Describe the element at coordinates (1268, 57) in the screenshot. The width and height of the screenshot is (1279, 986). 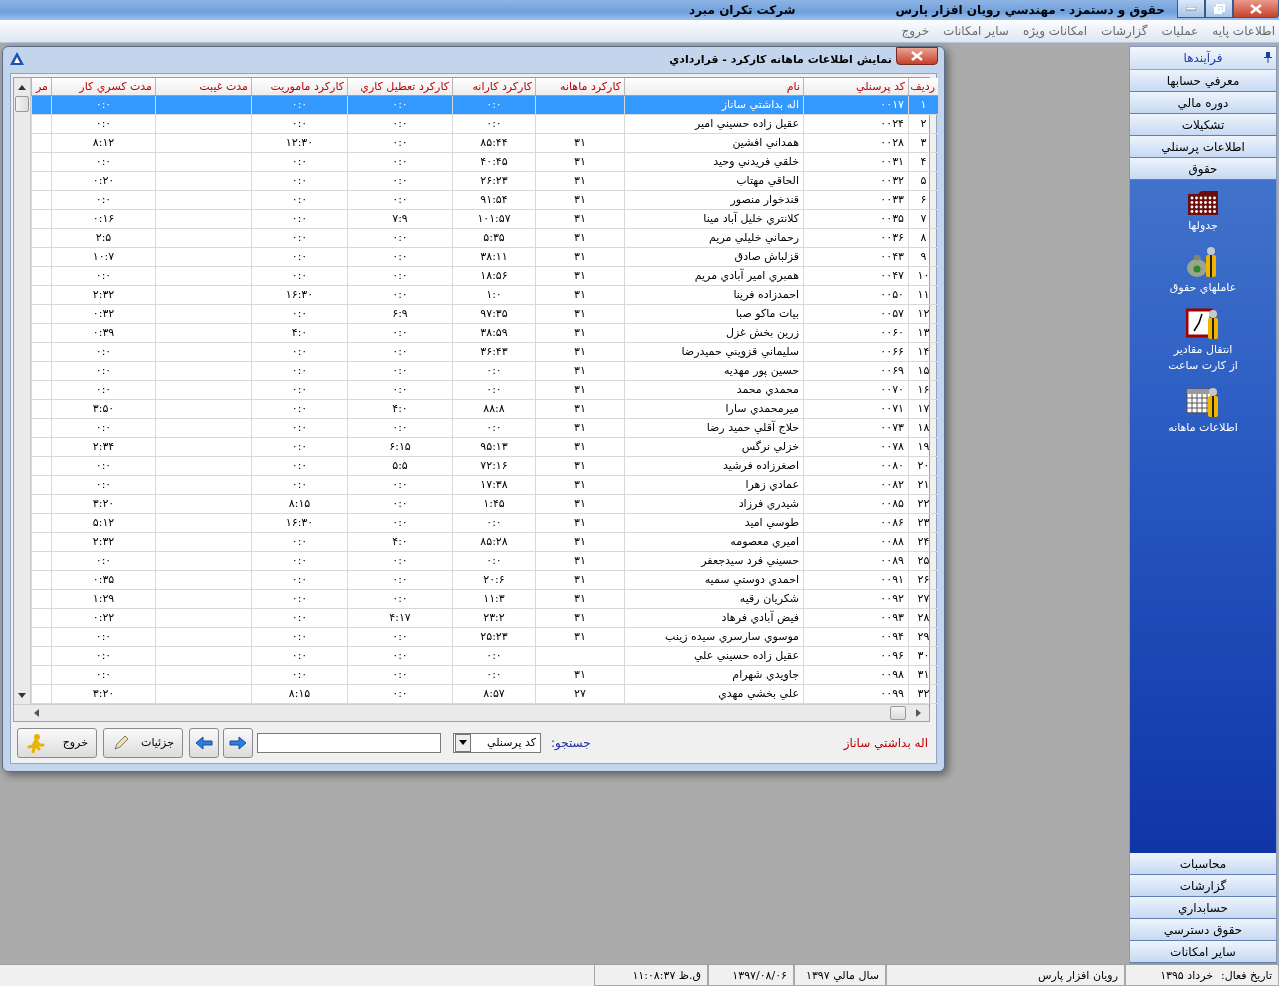
I see `pin-icon` at that location.